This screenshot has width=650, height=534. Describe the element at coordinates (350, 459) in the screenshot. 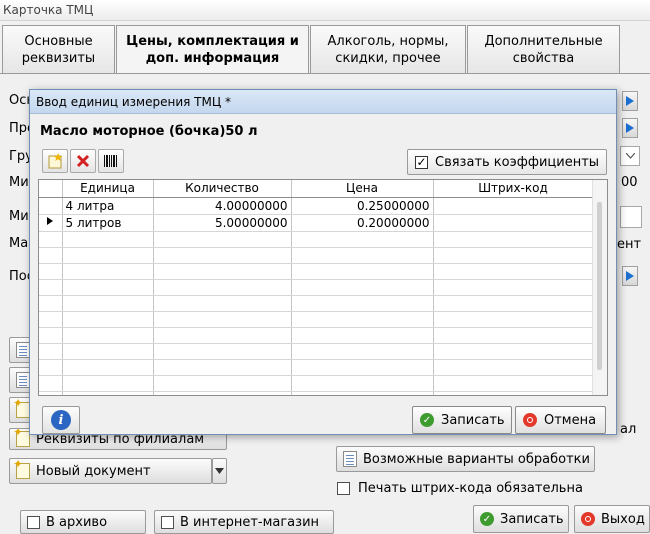

I see `table-icon` at that location.